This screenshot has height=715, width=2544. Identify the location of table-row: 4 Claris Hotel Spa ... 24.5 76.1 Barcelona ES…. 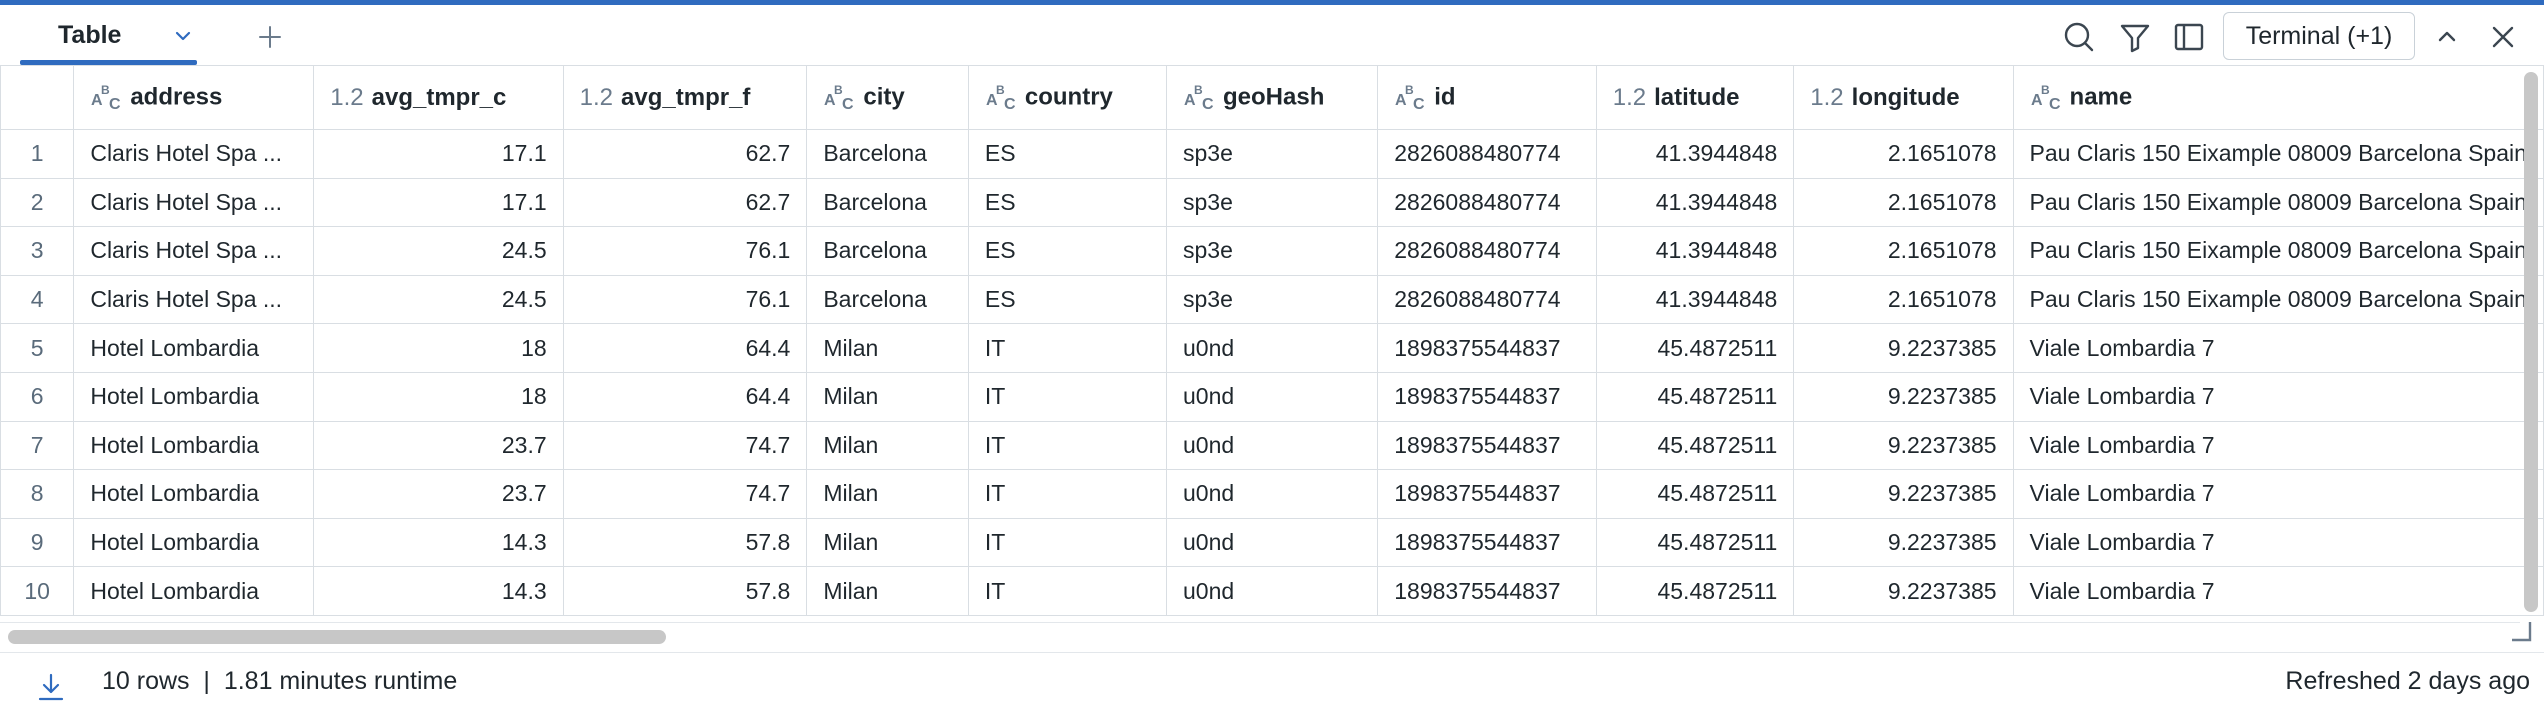
(1272, 299).